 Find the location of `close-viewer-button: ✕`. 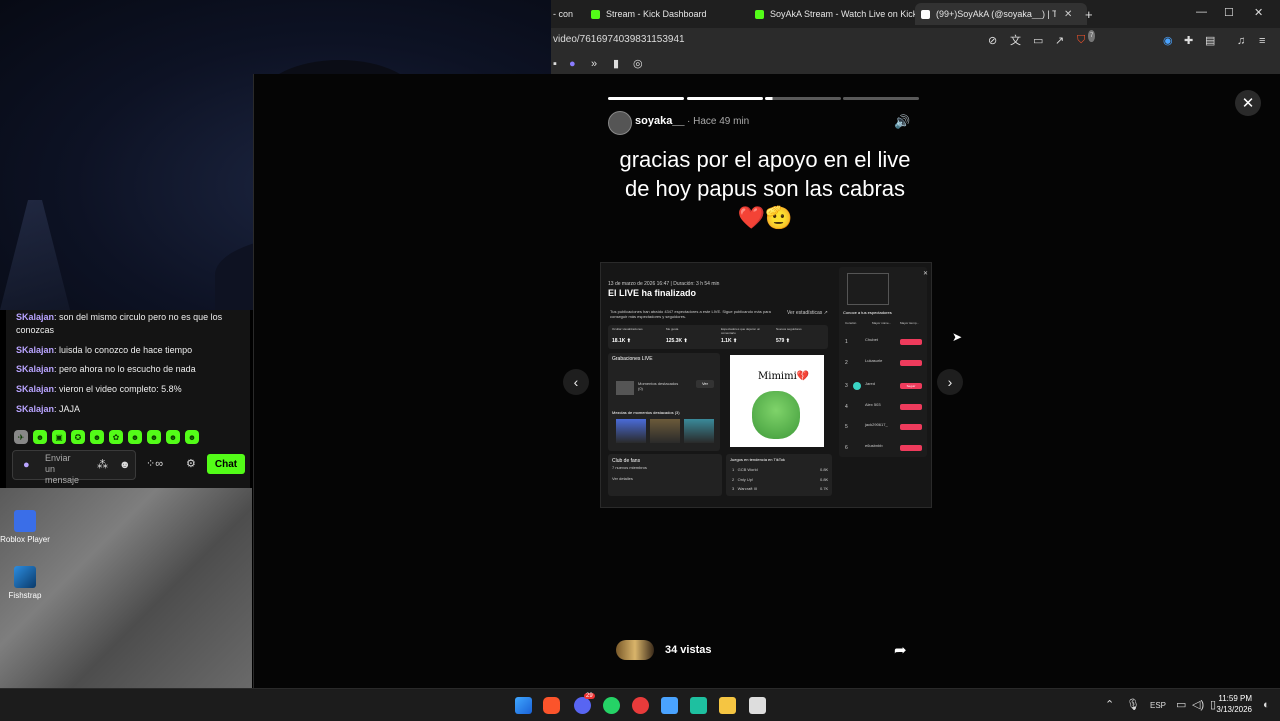

close-viewer-button: ✕ is located at coordinates (1248, 103).